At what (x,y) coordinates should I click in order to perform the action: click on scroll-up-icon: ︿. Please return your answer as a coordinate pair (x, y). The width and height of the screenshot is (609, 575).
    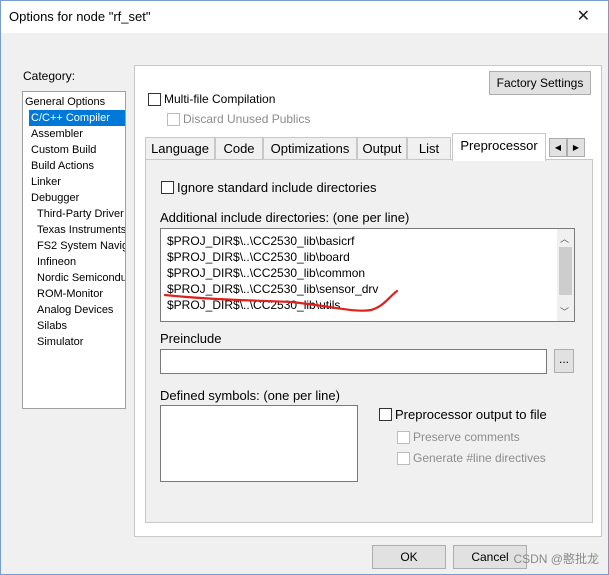
    Looking at the image, I should click on (564, 238).